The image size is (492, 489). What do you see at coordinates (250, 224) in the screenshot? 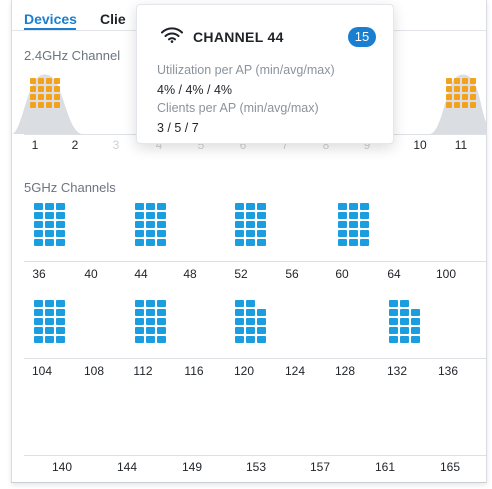
I see `channel-52-usage-grid` at bounding box center [250, 224].